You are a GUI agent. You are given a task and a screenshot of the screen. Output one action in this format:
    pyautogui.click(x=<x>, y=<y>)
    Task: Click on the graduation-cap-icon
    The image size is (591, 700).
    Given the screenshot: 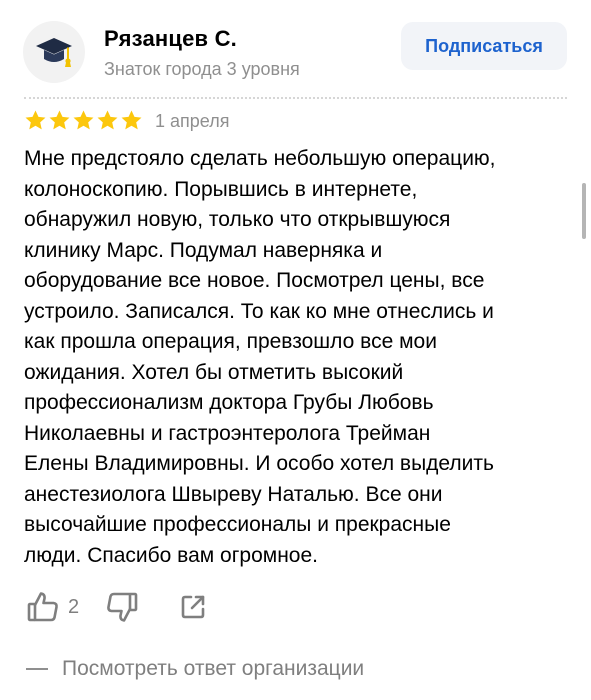 What is the action you would take?
    pyautogui.click(x=54, y=52)
    